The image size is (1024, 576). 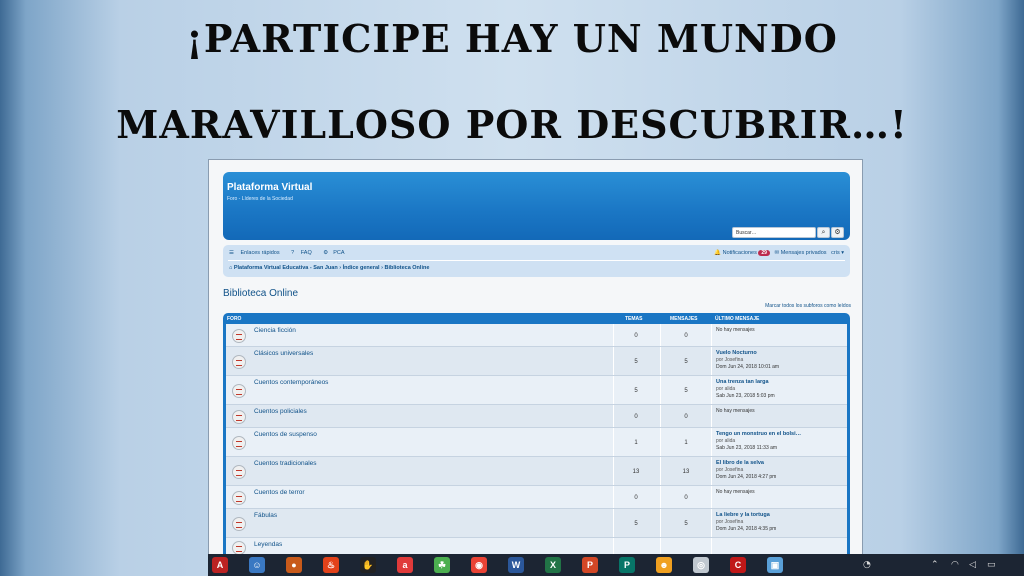 What do you see at coordinates (942, 565) in the screenshot?
I see `system-tray: ◔ ⌃ ◠ ◁ ▭` at bounding box center [942, 565].